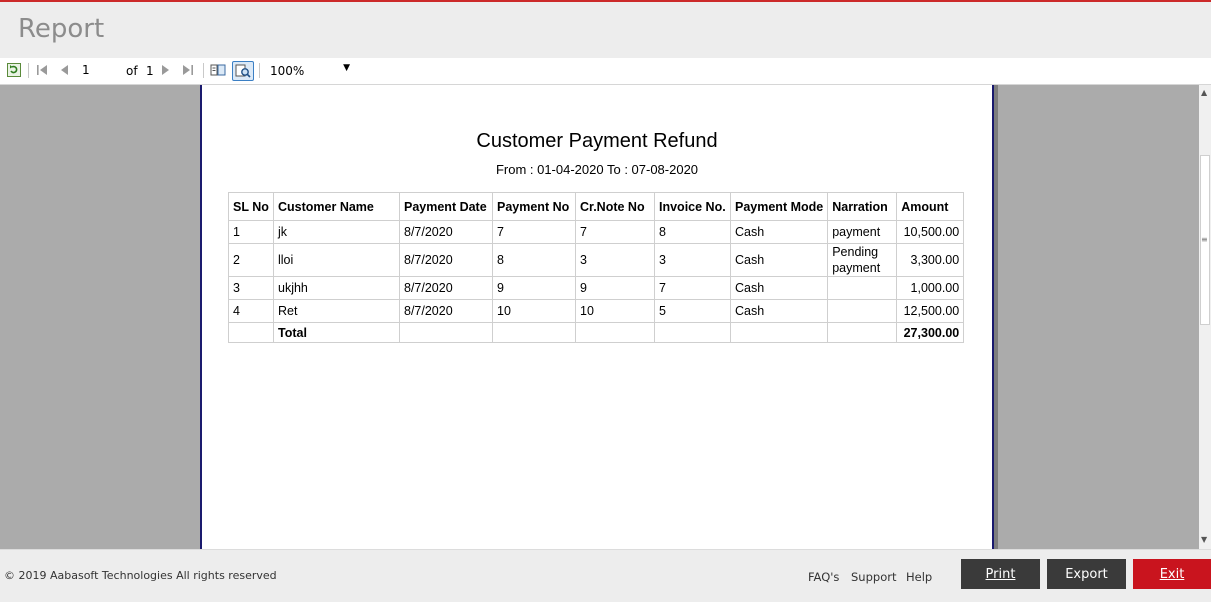 Image resolution: width=1211 pixels, height=602 pixels. Describe the element at coordinates (251, 311) in the screenshot. I see `table-cell: 4` at that location.